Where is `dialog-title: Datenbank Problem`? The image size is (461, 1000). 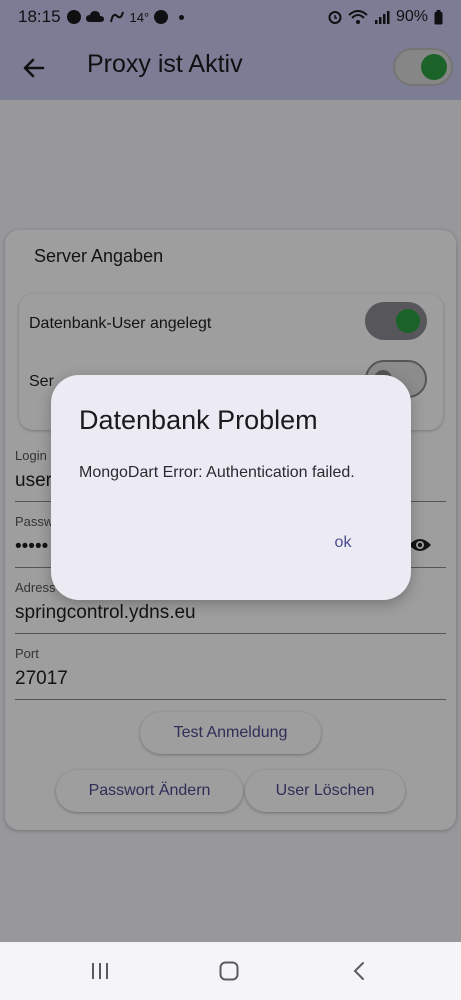
dialog-title: Datenbank Problem is located at coordinates (198, 420).